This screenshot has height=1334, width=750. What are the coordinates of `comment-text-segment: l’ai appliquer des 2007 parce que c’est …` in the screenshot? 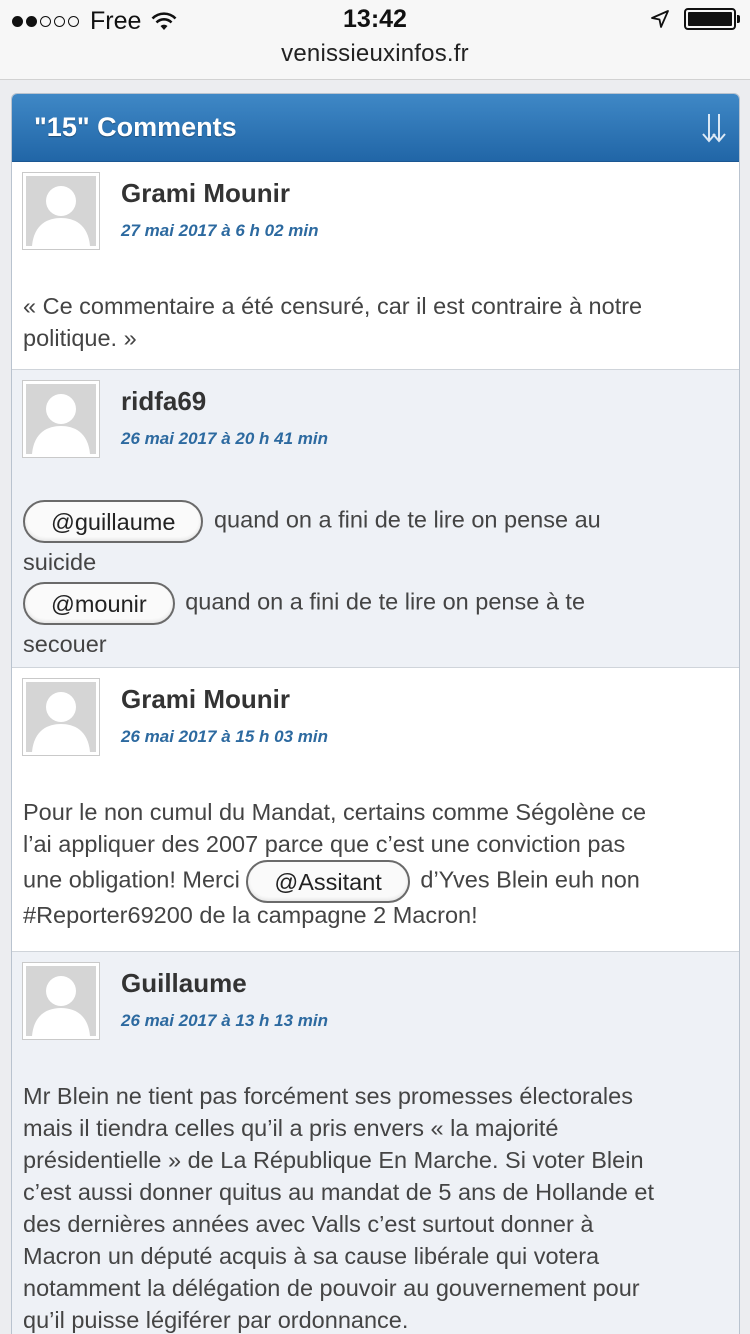 It's located at (324, 844).